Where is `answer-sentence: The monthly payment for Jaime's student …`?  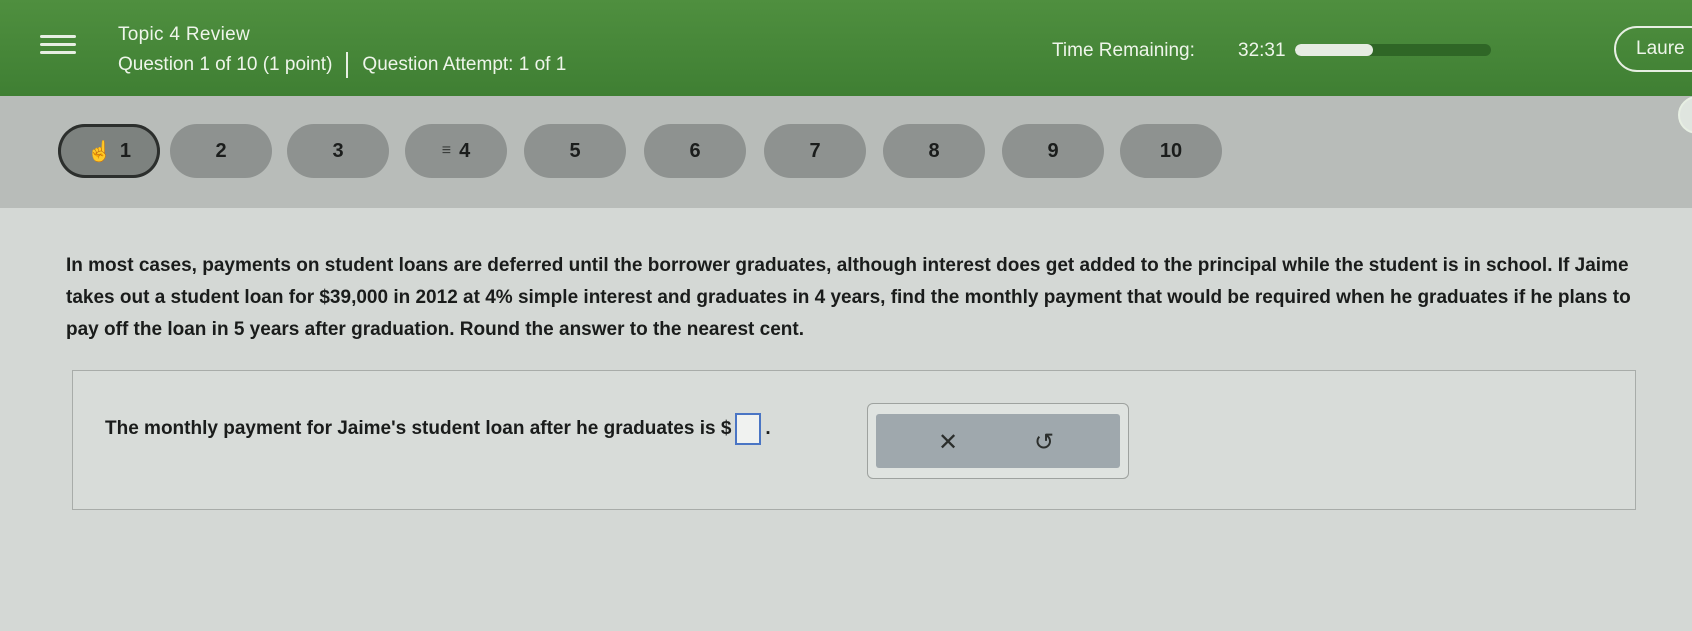 answer-sentence: The monthly payment for Jaime's student … is located at coordinates (438, 429).